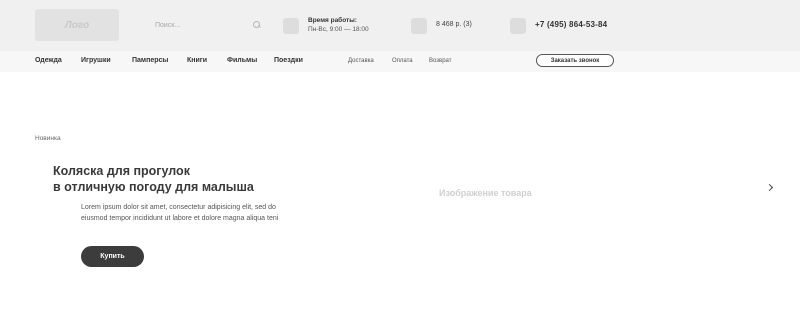 This screenshot has width=800, height=317. What do you see at coordinates (257, 25) in the screenshot?
I see `search-icon` at bounding box center [257, 25].